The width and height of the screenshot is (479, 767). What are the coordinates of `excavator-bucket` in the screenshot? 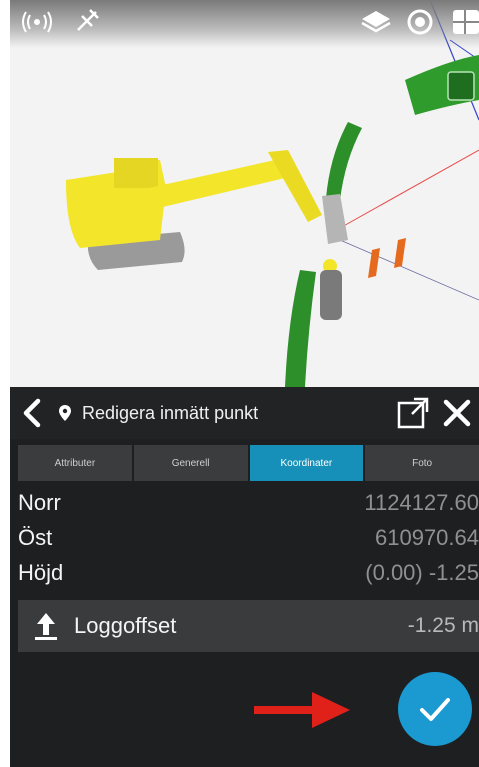 It's located at (335, 219).